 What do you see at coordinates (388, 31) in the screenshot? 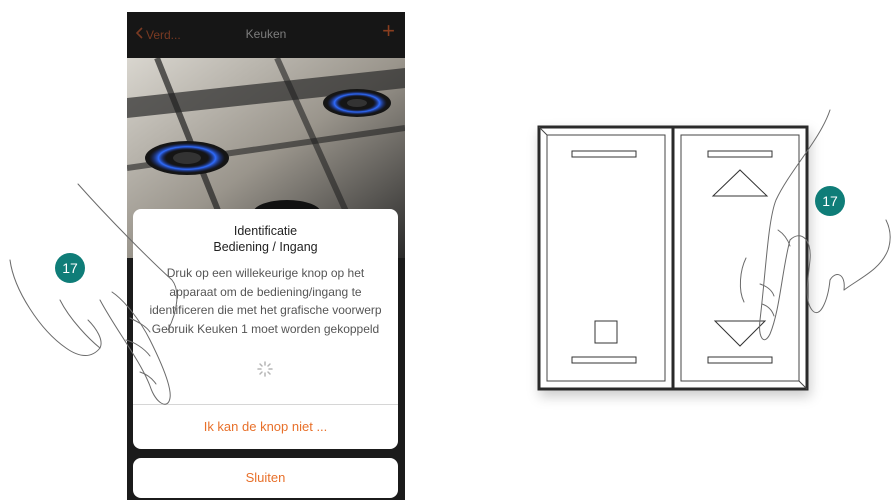
I see `plus-icon: +` at bounding box center [388, 31].